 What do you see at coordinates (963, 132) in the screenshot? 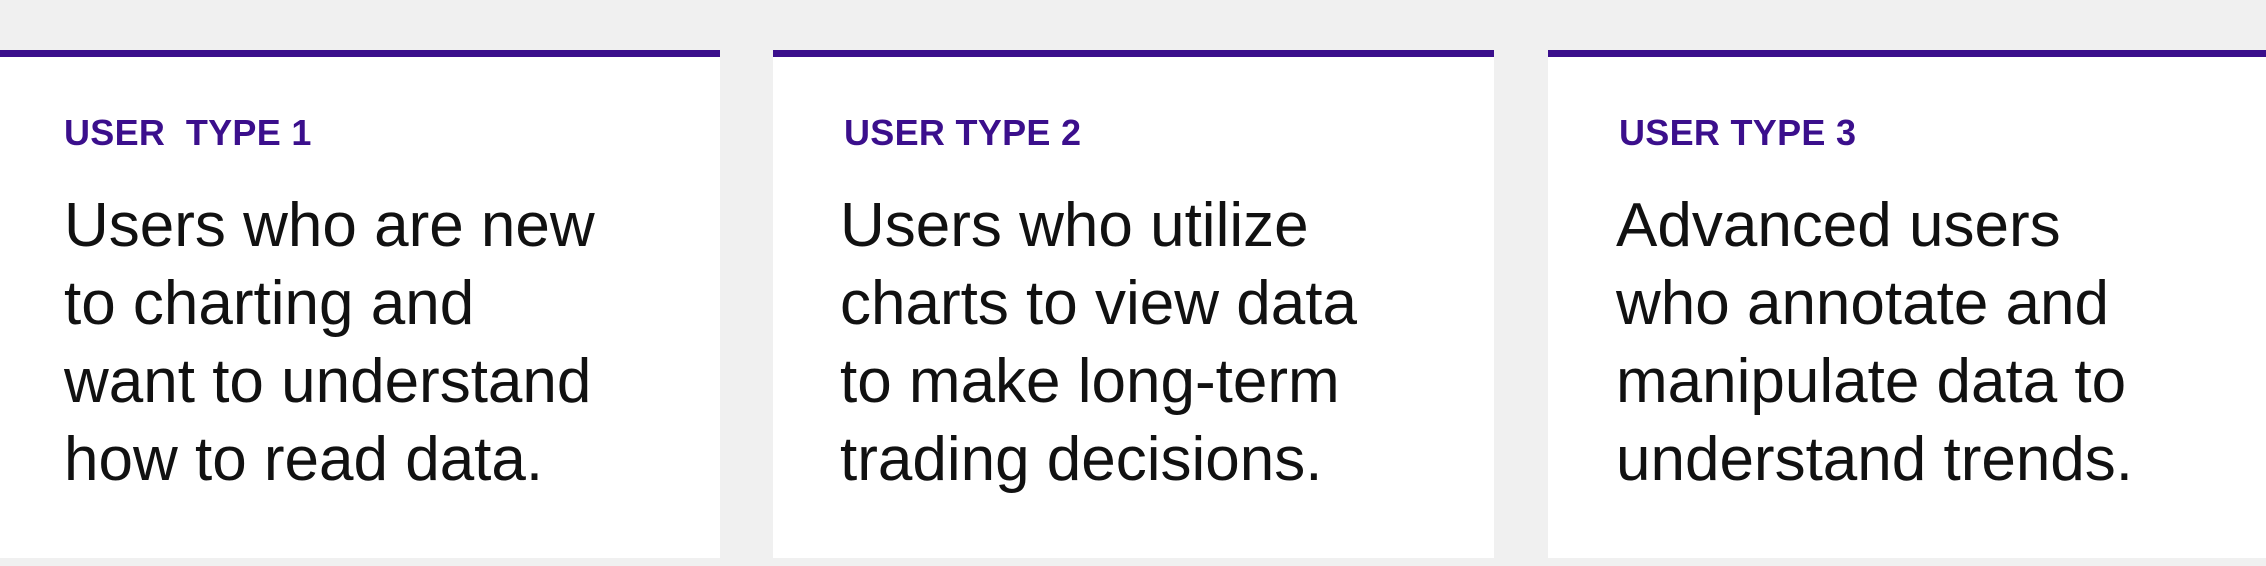
I see `user-type-label: USER TYPE 2` at bounding box center [963, 132].